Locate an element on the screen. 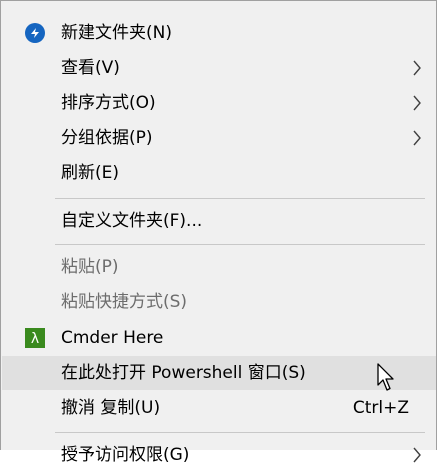  menu-item-label: 新建文件夹(N) is located at coordinates (116, 33).